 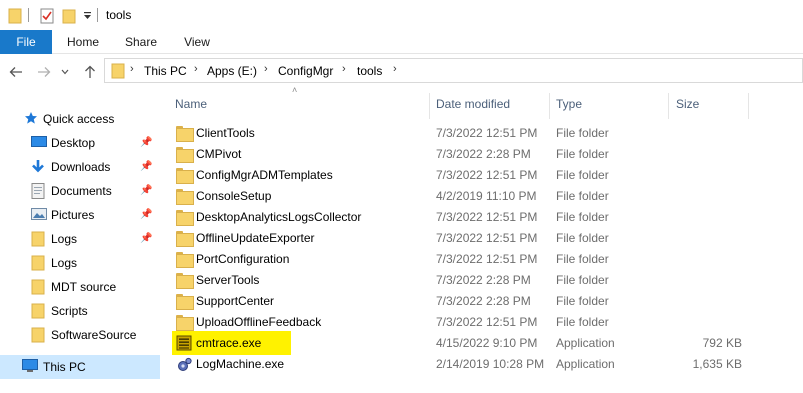 What do you see at coordinates (90, 72) in the screenshot?
I see `up-button` at bounding box center [90, 72].